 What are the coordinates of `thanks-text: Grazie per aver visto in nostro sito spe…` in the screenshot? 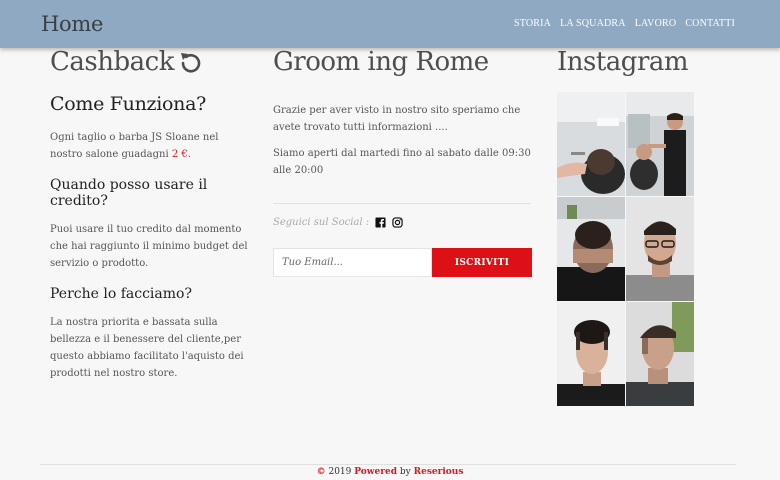 It's located at (397, 119).